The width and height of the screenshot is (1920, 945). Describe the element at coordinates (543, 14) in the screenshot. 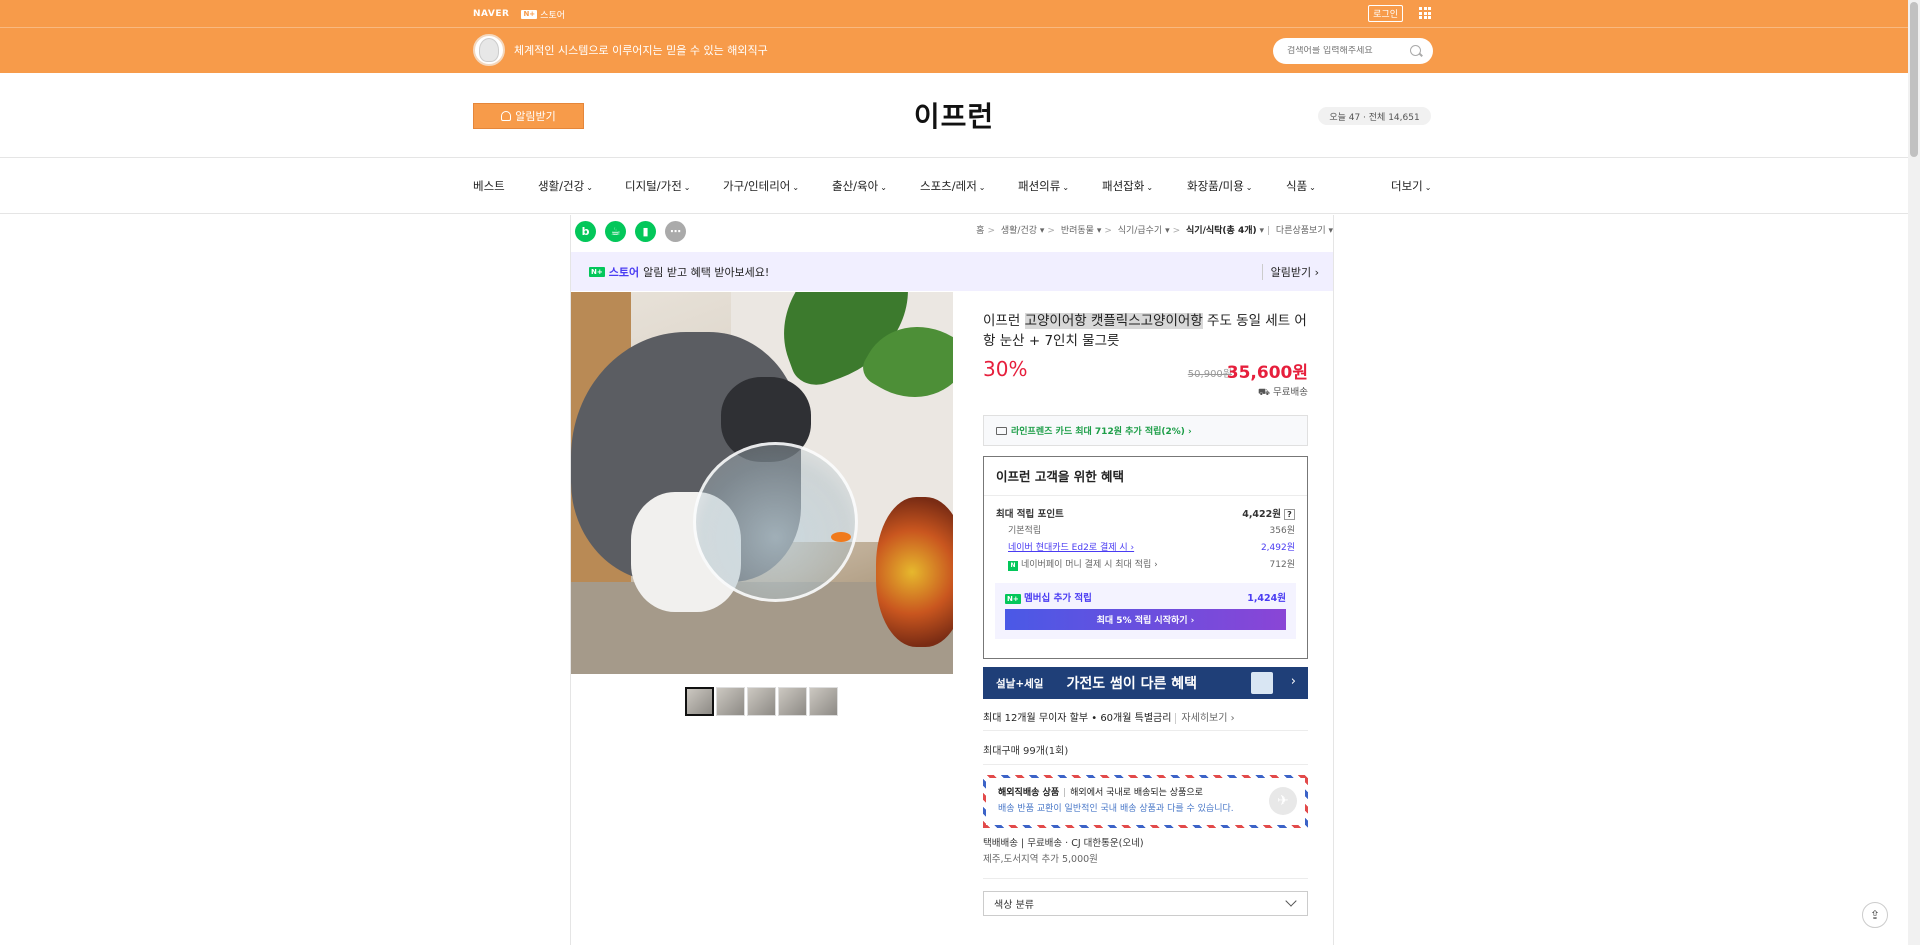

I see `naver-plus-store-link: N+ 스토어` at that location.